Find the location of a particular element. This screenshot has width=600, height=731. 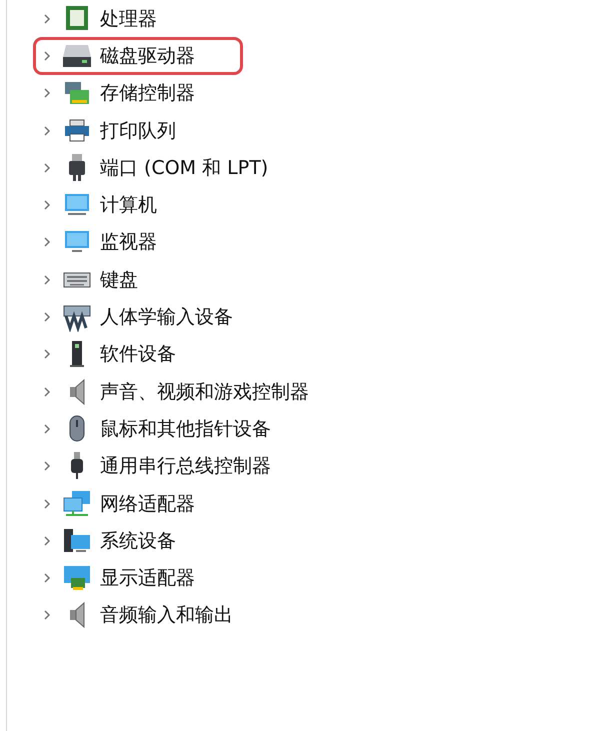

tree-item-label: 网络适配器 is located at coordinates (147, 503).